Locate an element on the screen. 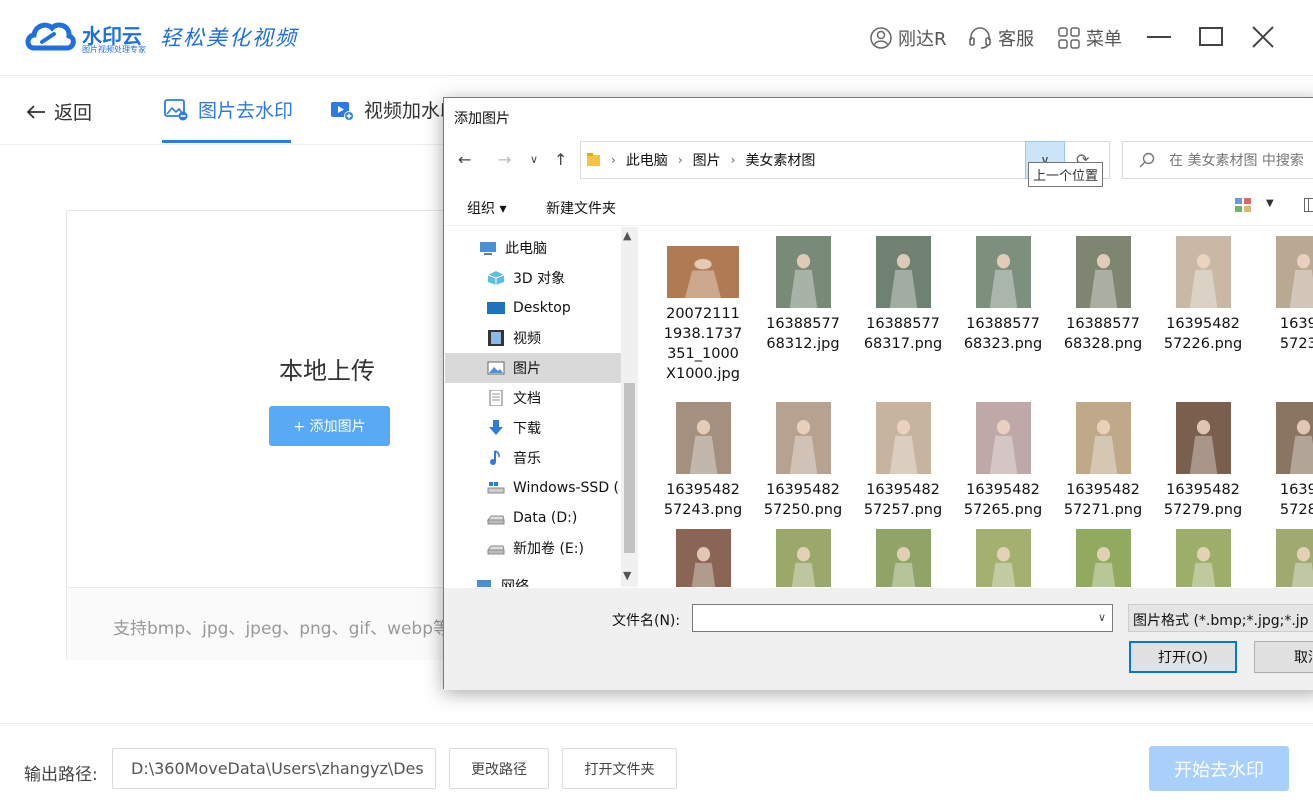 This screenshot has height=809, width=1313. new-folder-button: 新建文件夹 is located at coordinates (581, 208).